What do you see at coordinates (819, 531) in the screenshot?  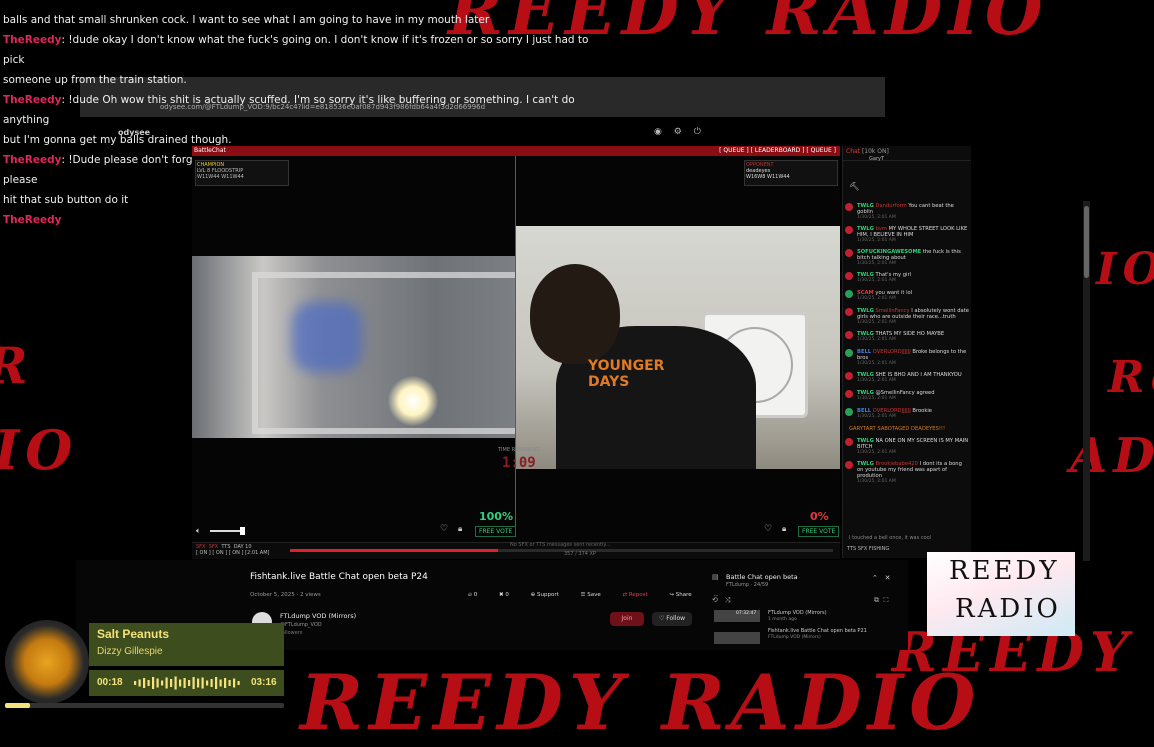 I see `free-vote-button-right: FREE VOTE` at bounding box center [819, 531].